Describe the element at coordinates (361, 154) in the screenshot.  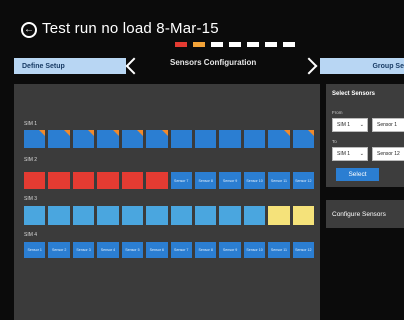
I see `chevron-down-icon: ⌄` at that location.